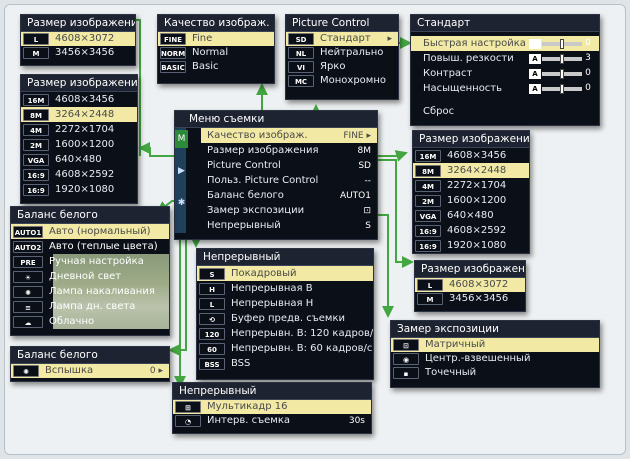  Describe the element at coordinates (256, 210) in the screenshot. I see `menu-item-label: Замер экспозиции` at that location.